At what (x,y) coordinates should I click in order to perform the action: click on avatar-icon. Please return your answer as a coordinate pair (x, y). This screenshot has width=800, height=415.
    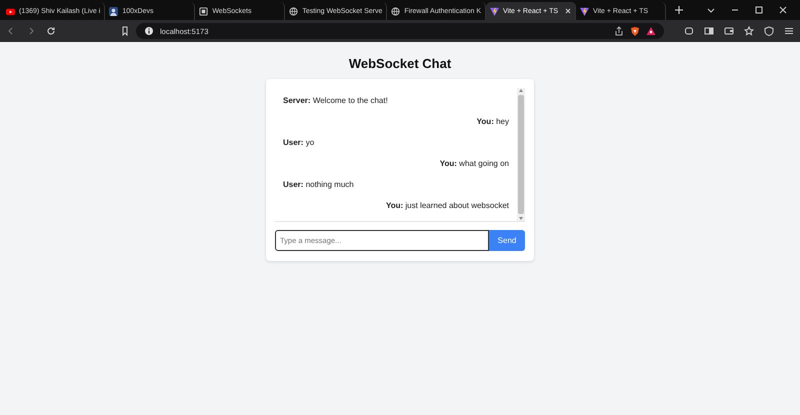
    Looking at the image, I should click on (113, 11).